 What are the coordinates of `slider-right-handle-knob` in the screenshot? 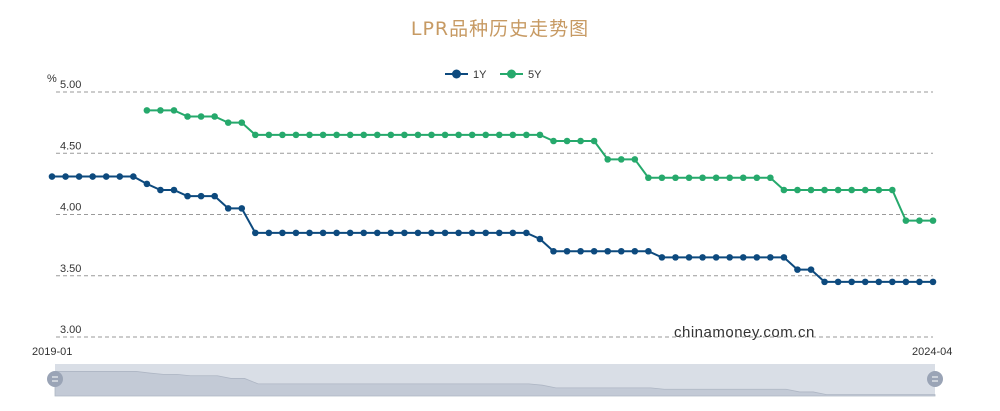 It's located at (935, 379).